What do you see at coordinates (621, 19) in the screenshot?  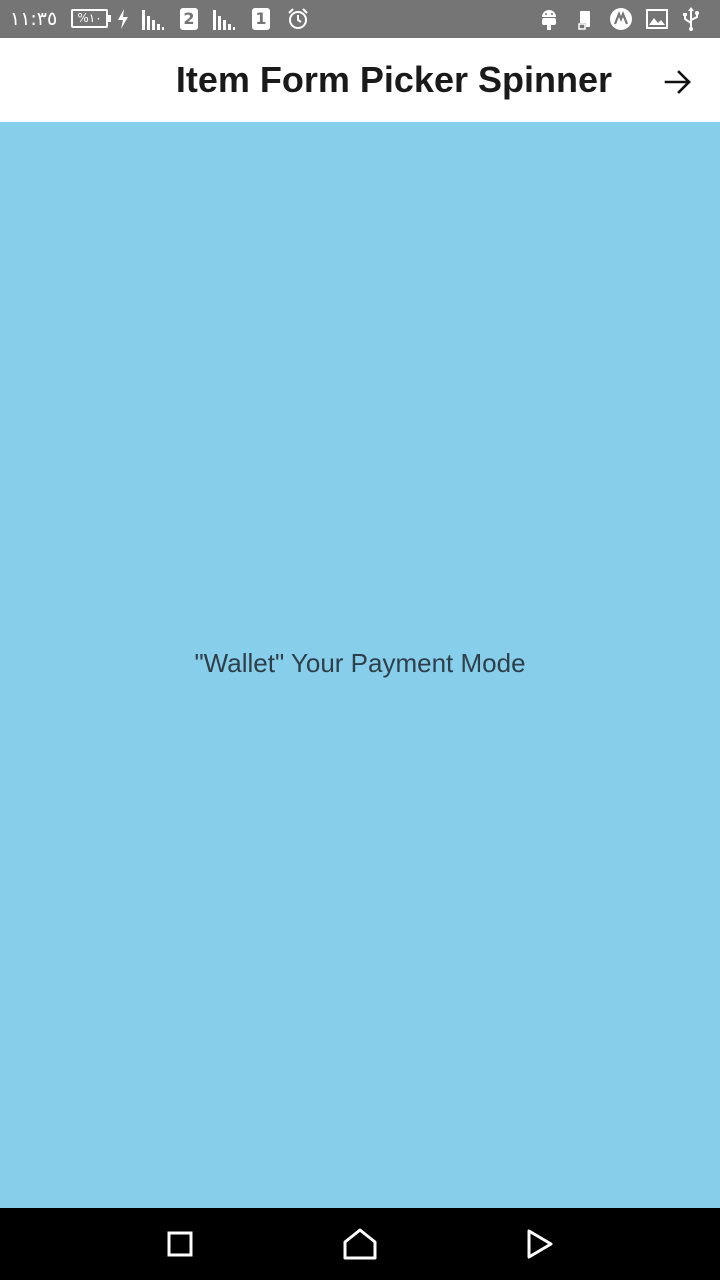 I see `app-icon` at bounding box center [621, 19].